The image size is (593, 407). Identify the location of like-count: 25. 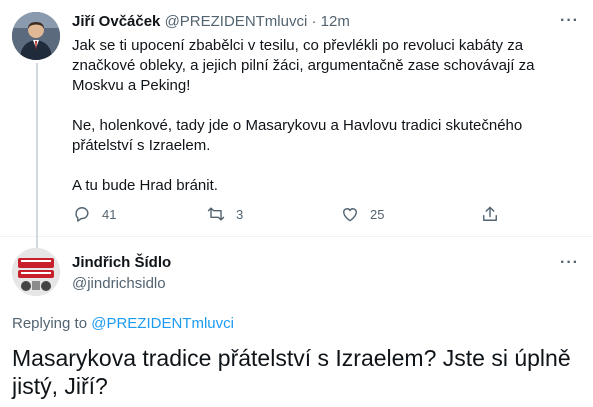
(377, 214).